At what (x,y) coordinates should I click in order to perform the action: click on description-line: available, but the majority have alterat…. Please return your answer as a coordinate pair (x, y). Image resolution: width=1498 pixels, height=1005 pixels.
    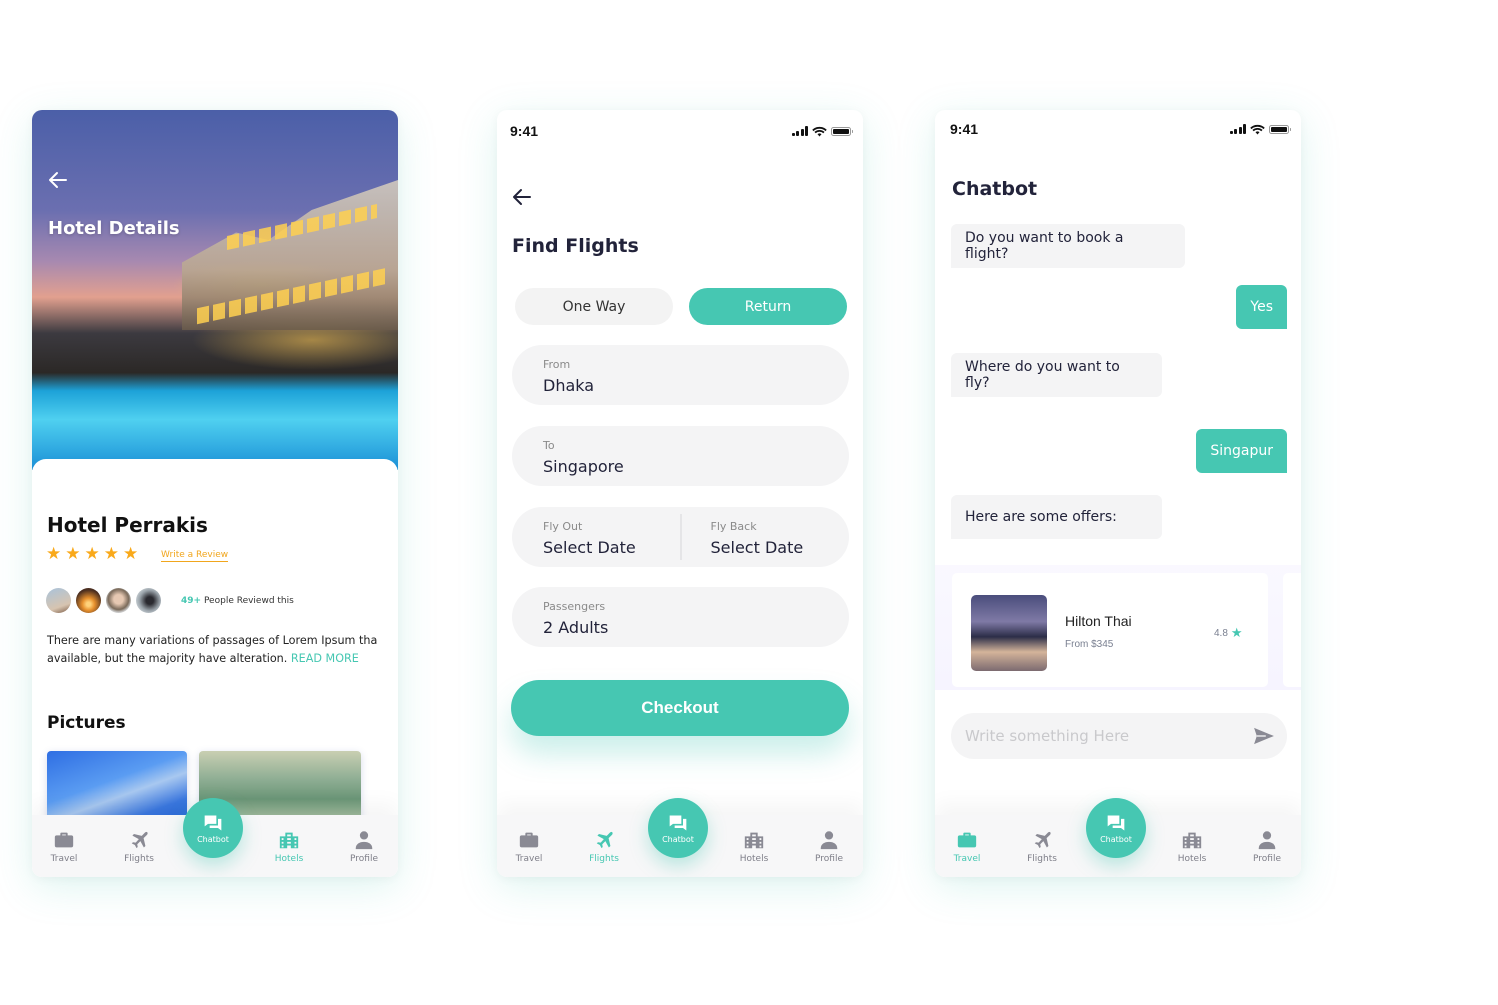
    Looking at the image, I should click on (167, 658).